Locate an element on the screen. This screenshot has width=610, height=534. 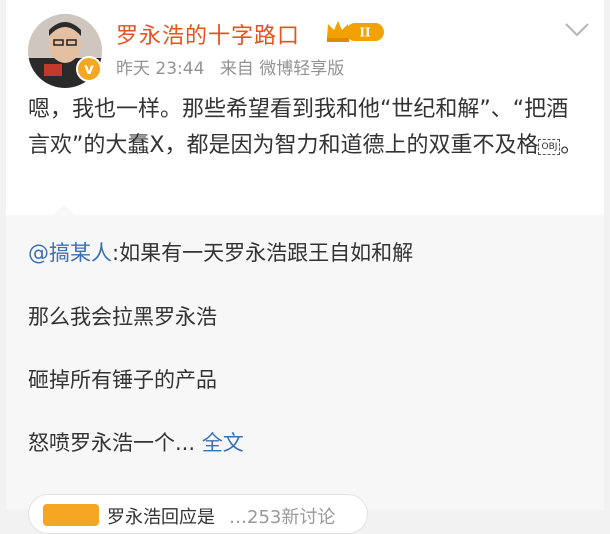
badge-level: II is located at coordinates (365, 33).